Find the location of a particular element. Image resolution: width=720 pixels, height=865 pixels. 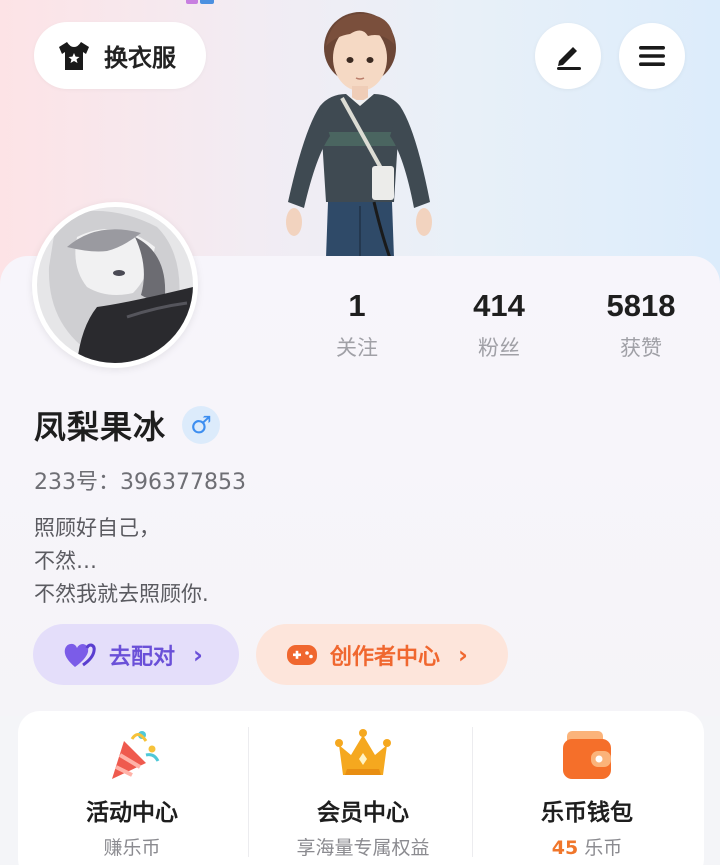

edit-profile-button is located at coordinates (568, 56).